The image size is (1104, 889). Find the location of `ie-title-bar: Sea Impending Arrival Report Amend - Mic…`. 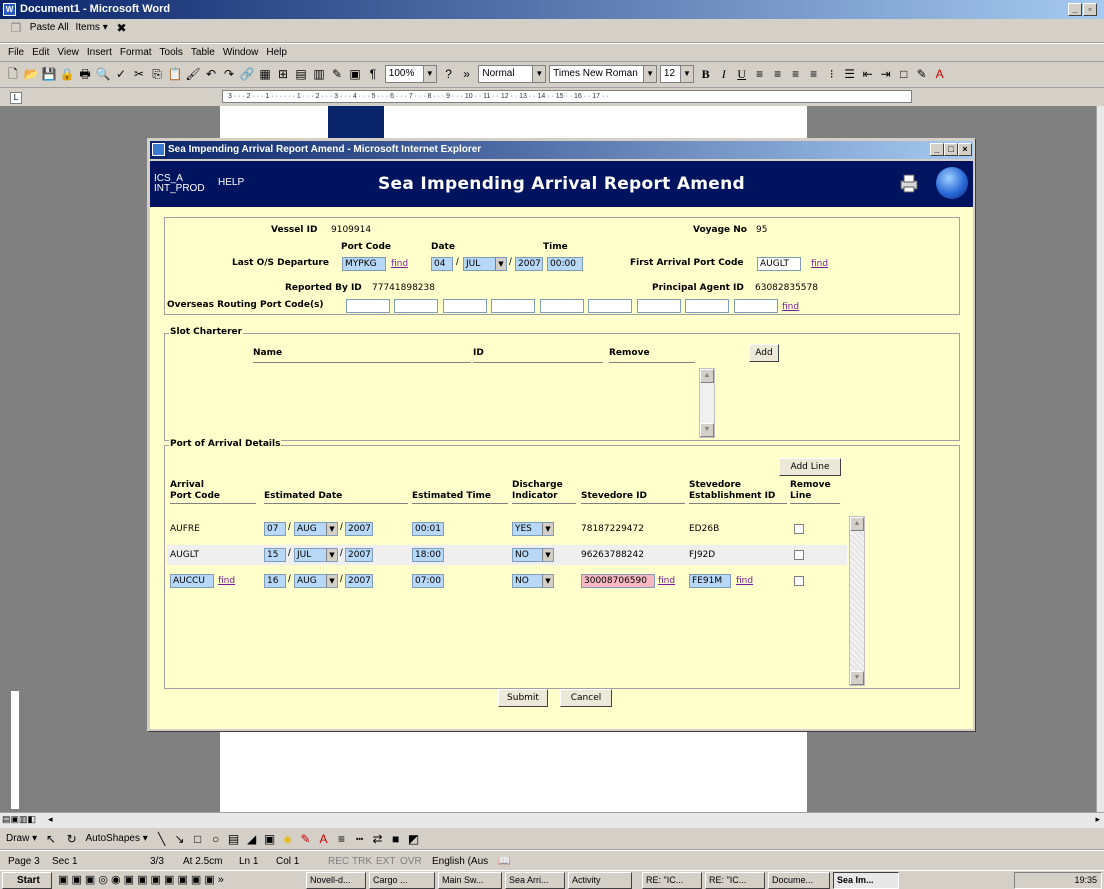

ie-title-bar: Sea Impending Arrival Report Amend - Mic… is located at coordinates (561, 150).